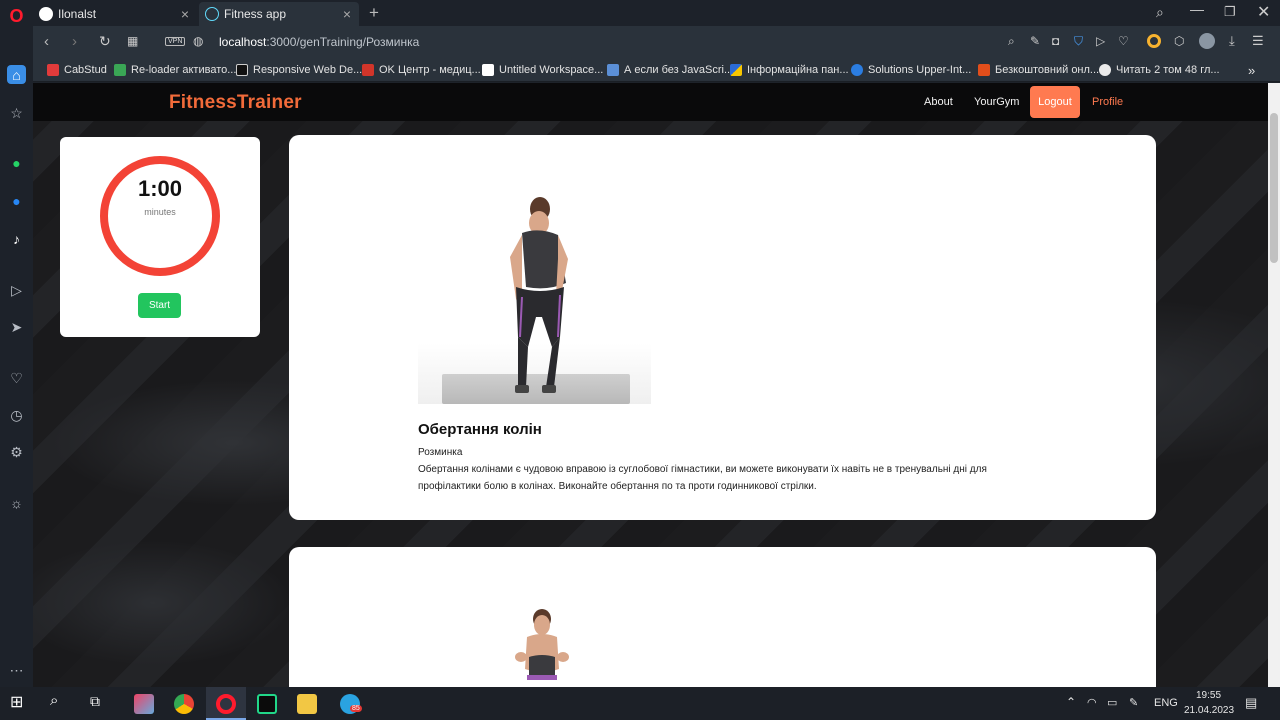  I want to click on chrome-icon, so click(184, 704).